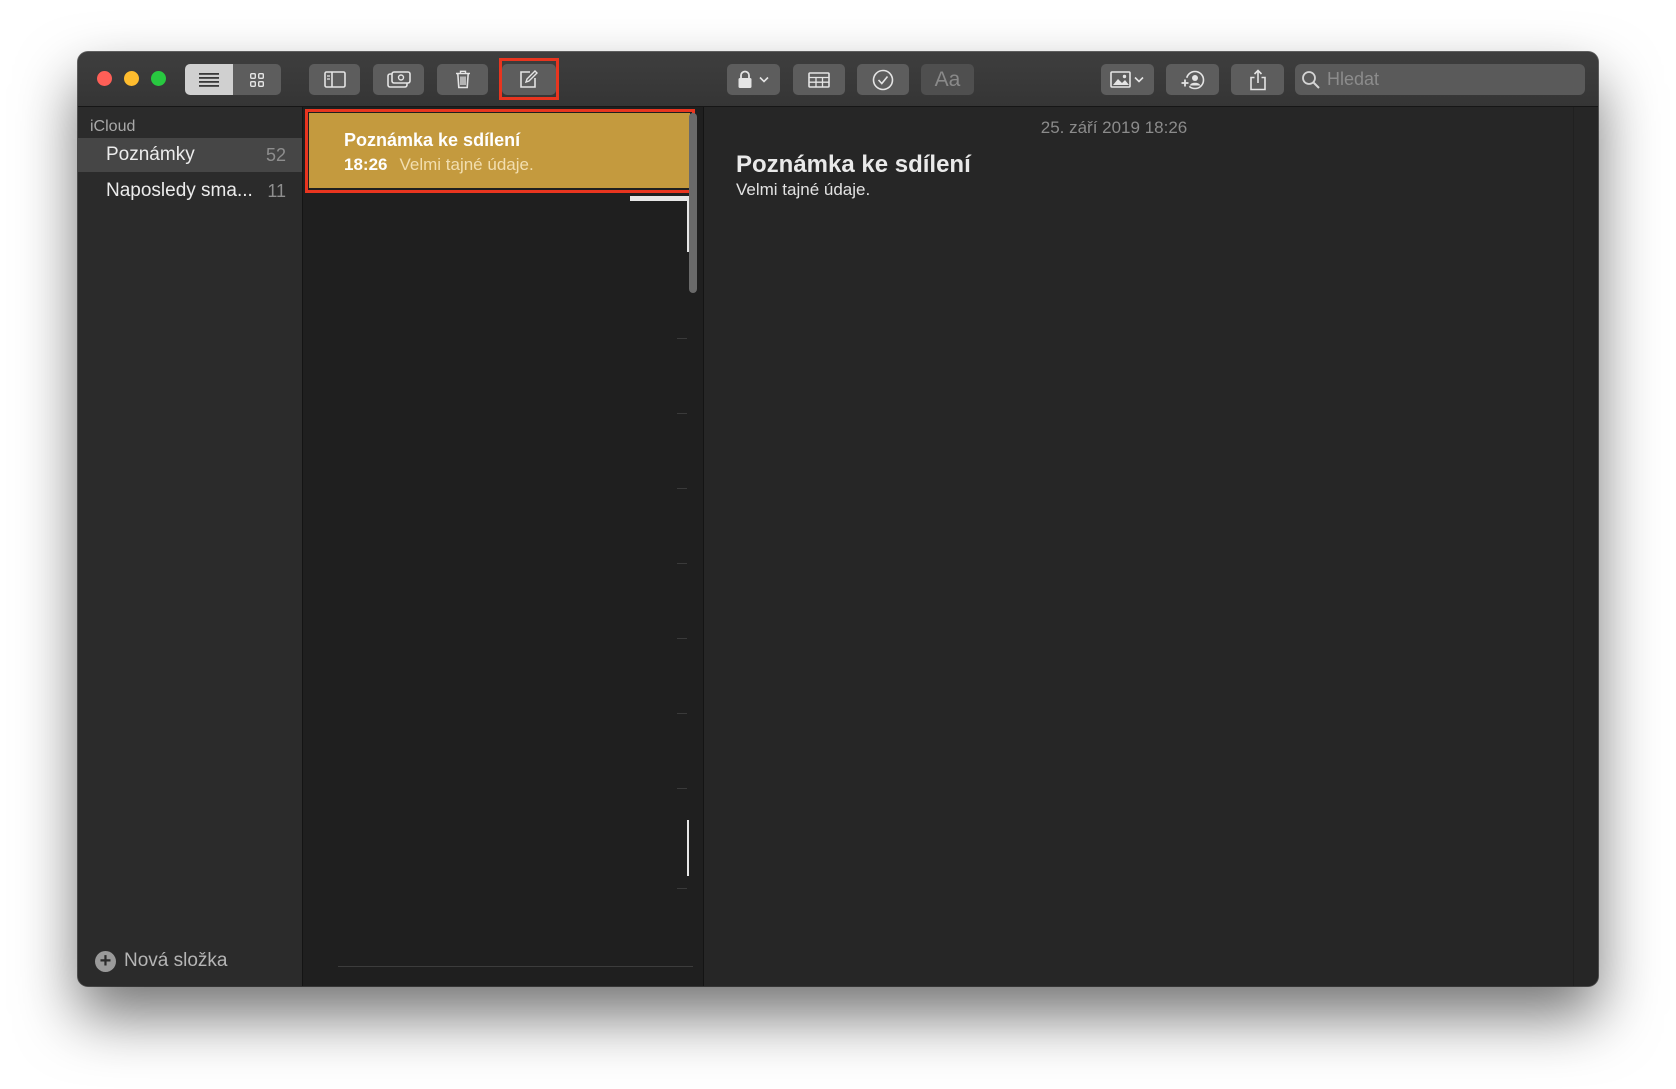  I want to click on insert-table-button, so click(819, 79).